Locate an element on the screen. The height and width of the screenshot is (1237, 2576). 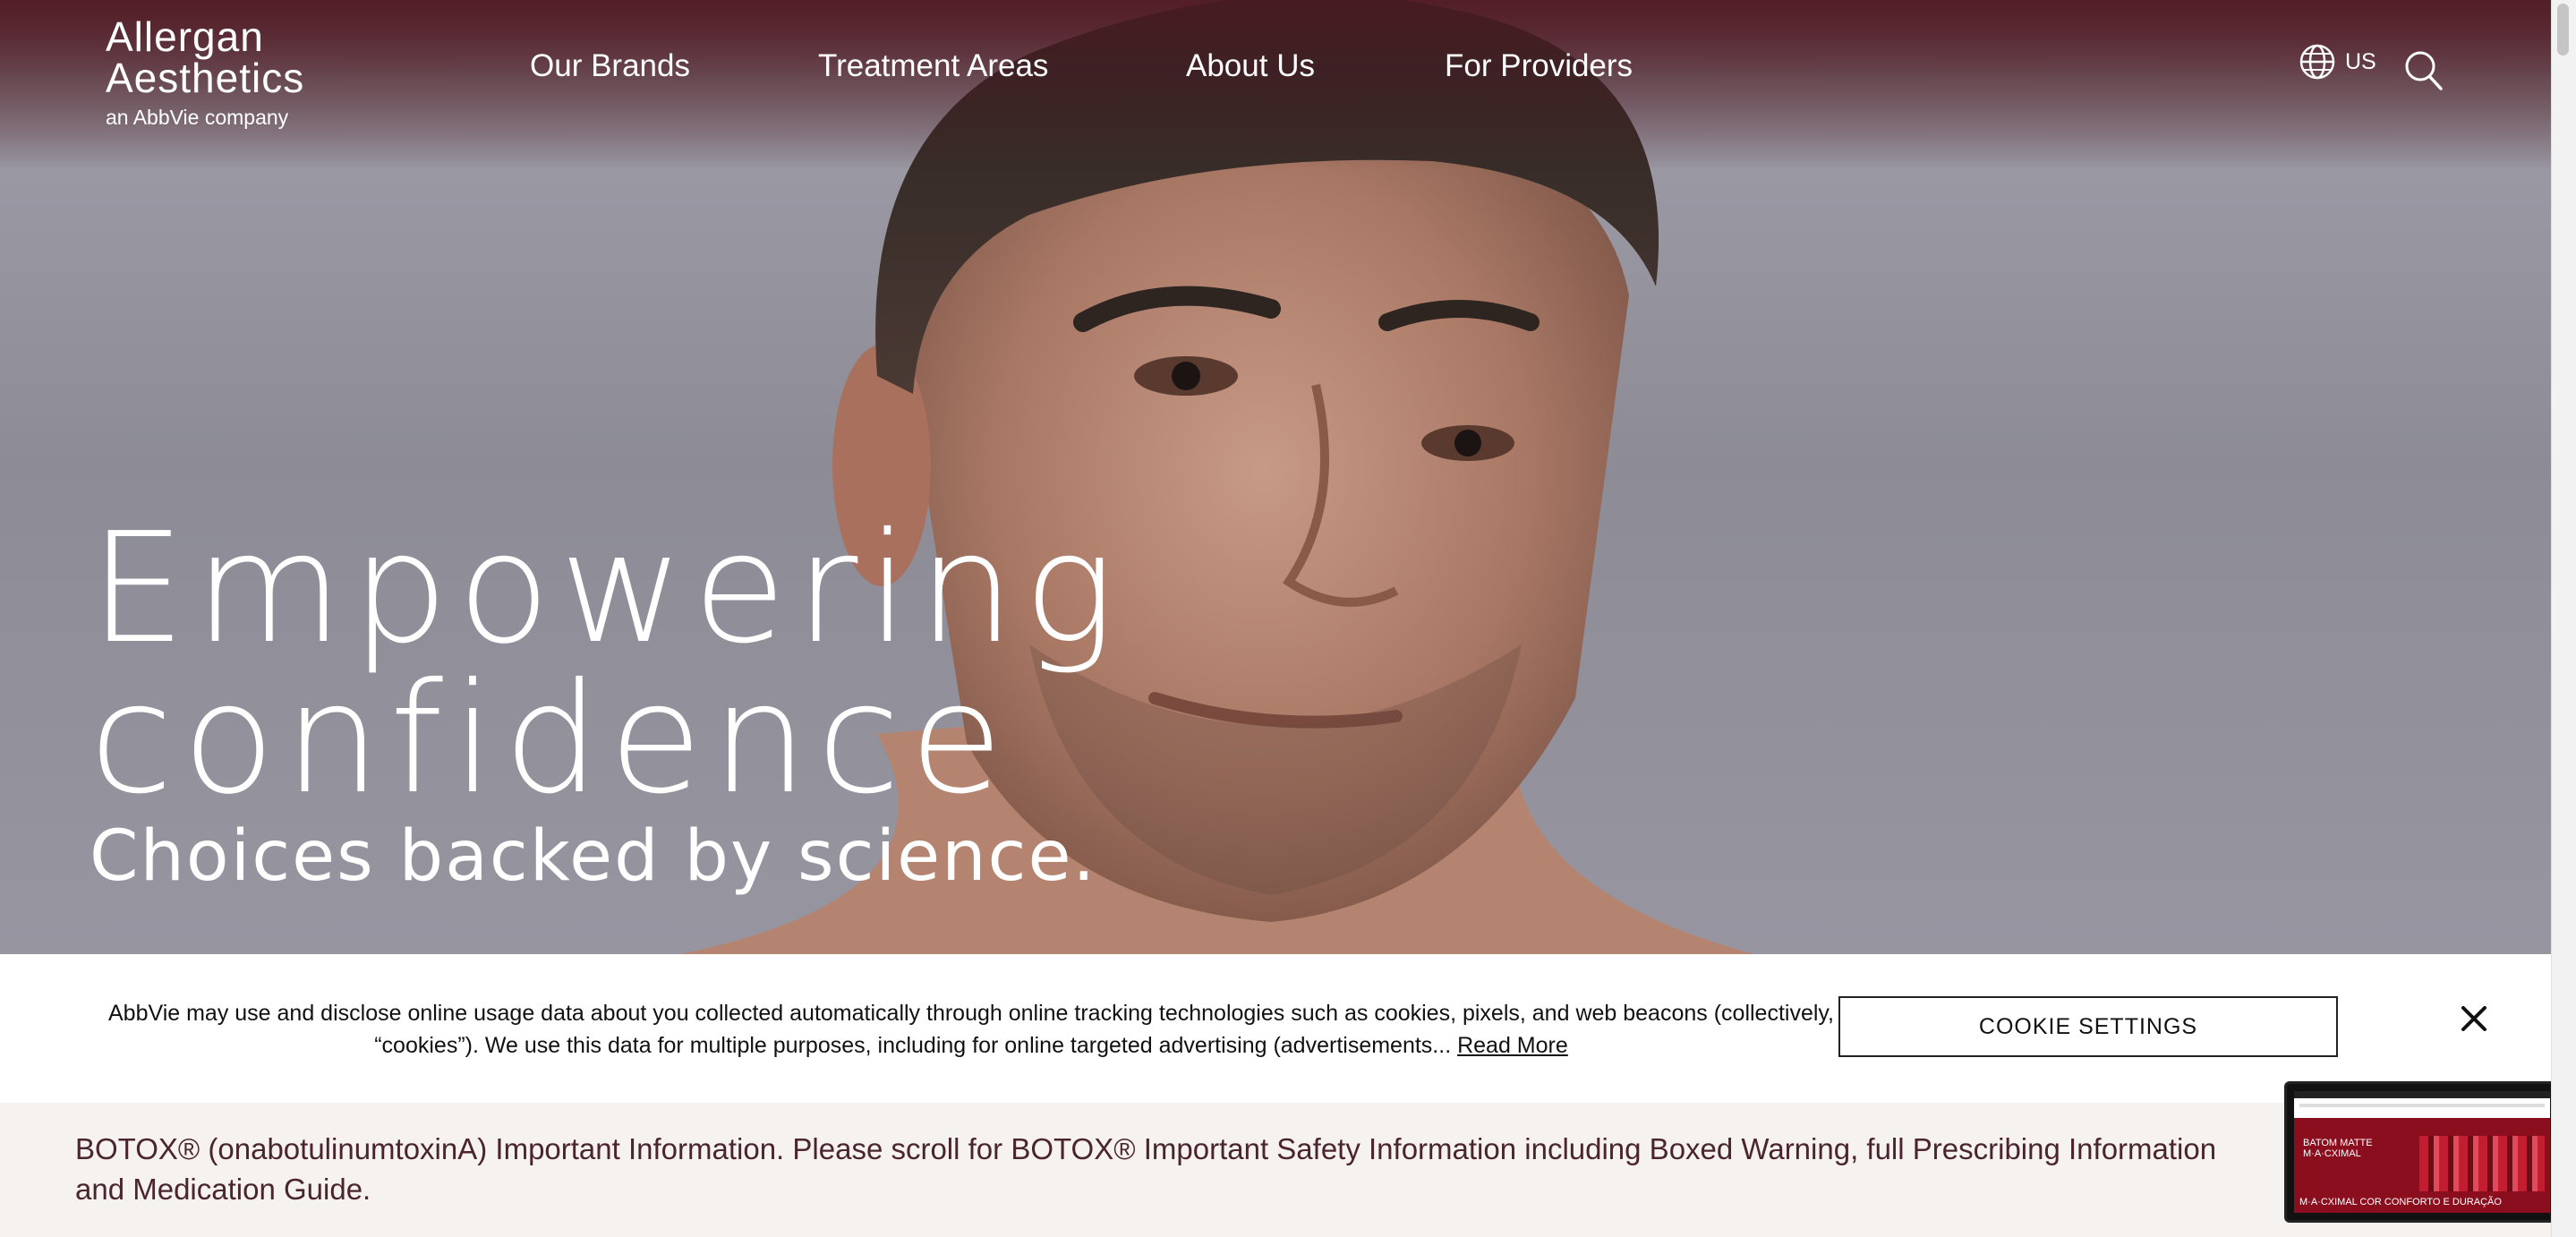
logo-line-1: Allergan is located at coordinates (185, 36).